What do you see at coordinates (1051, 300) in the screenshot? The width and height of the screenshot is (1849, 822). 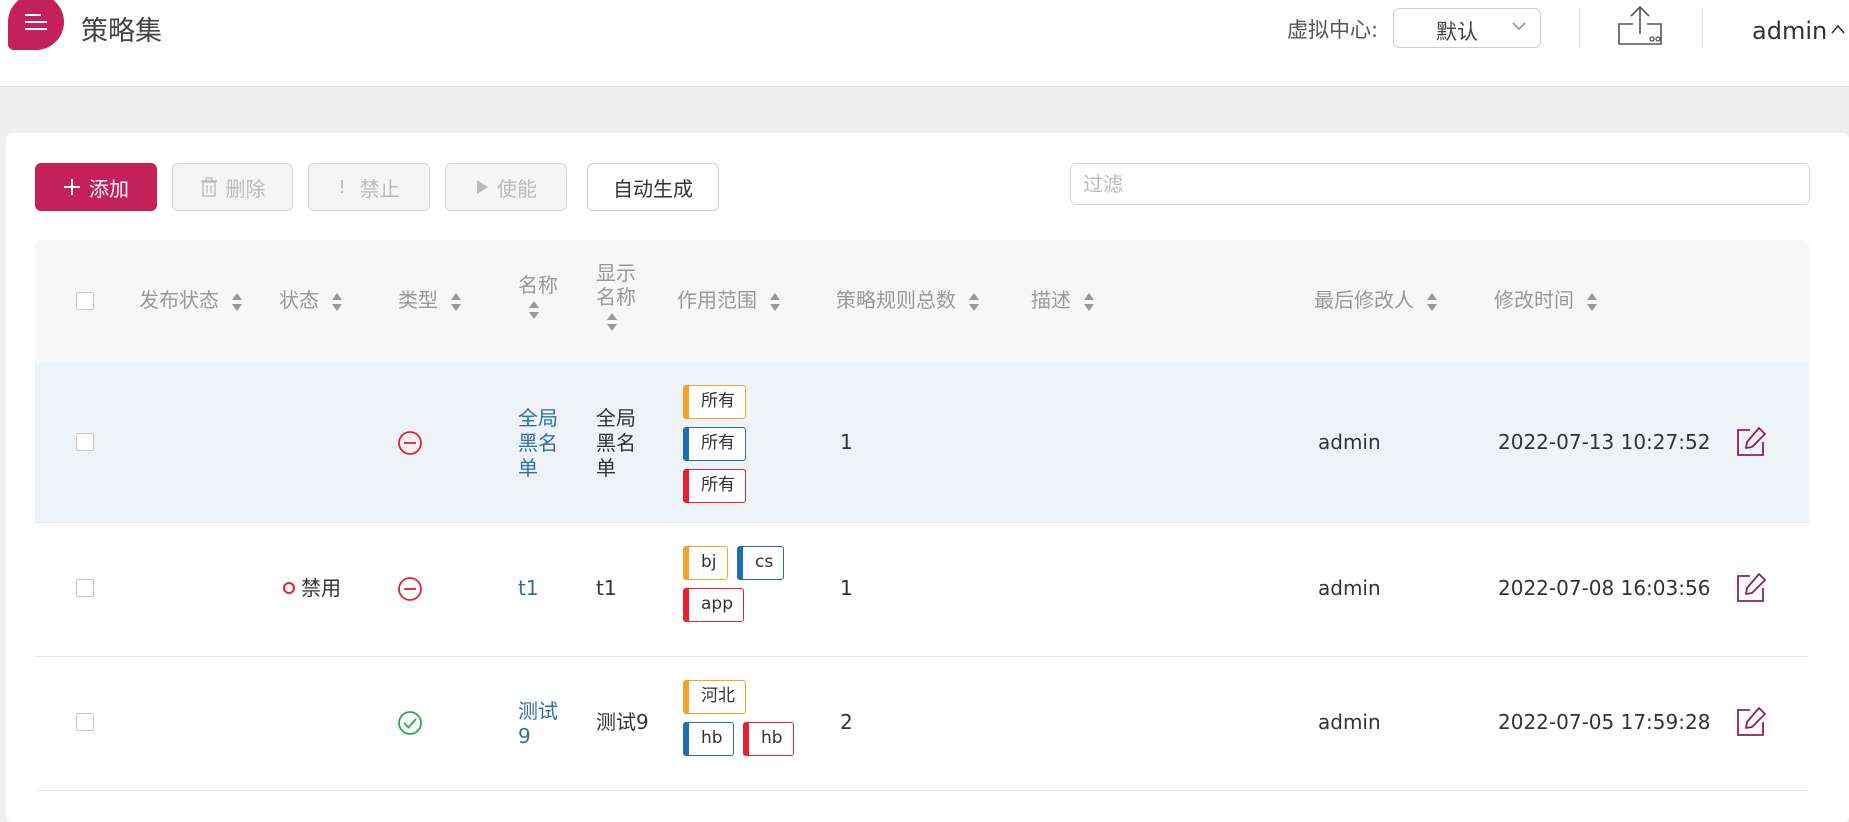 I see `column-description-label: 描述` at bounding box center [1051, 300].